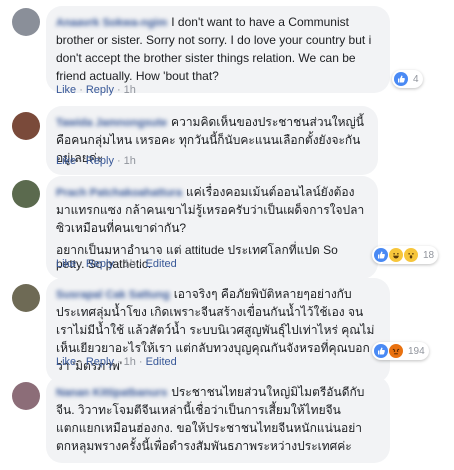 The image size is (454, 470). I want to click on reaction-count: 194, so click(416, 351).